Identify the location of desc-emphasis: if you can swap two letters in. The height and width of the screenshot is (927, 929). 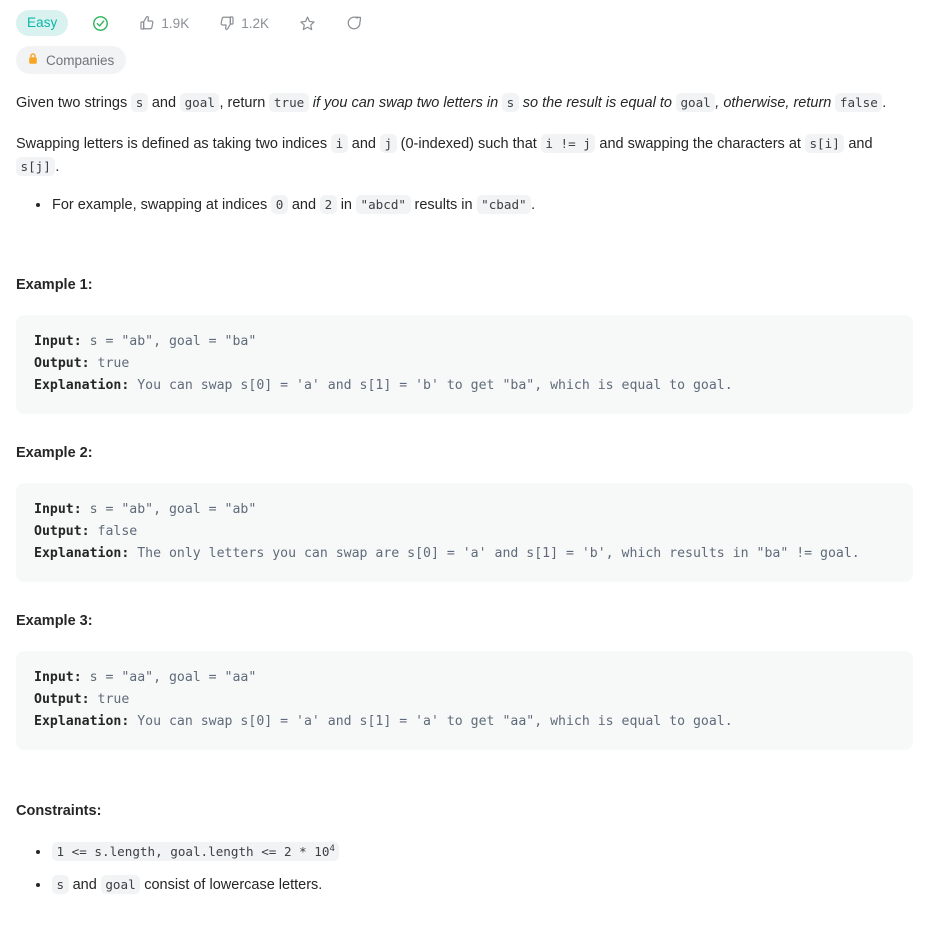
(405, 103).